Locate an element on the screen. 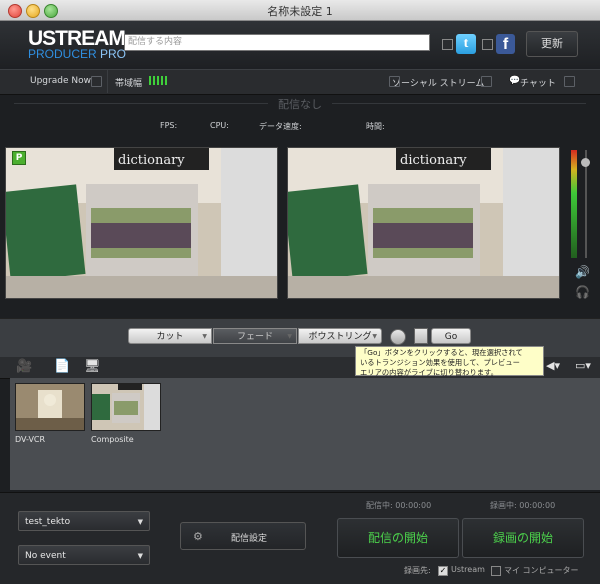 The width and height of the screenshot is (600, 584). add-camera-icon: 🎥 is located at coordinates (24, 366).